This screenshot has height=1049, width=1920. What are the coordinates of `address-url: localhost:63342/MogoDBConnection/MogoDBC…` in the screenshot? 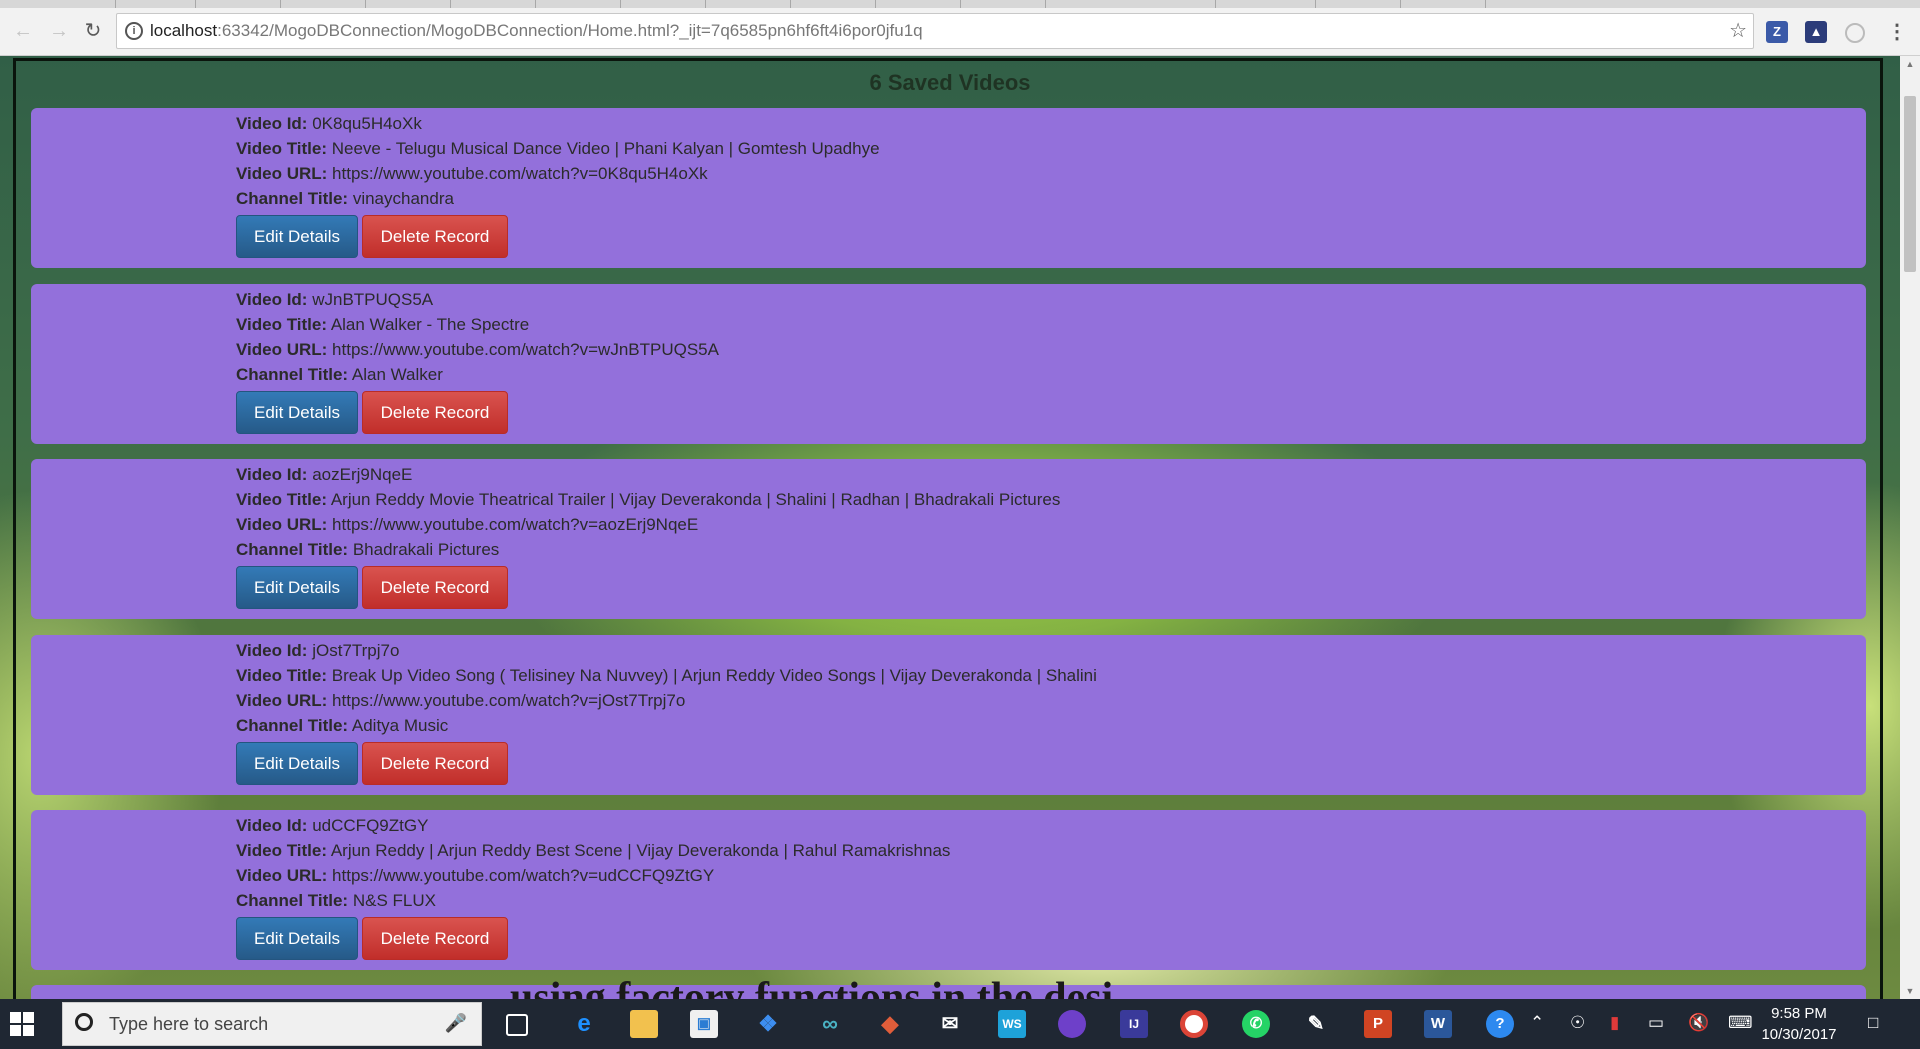 It's located at (536, 31).